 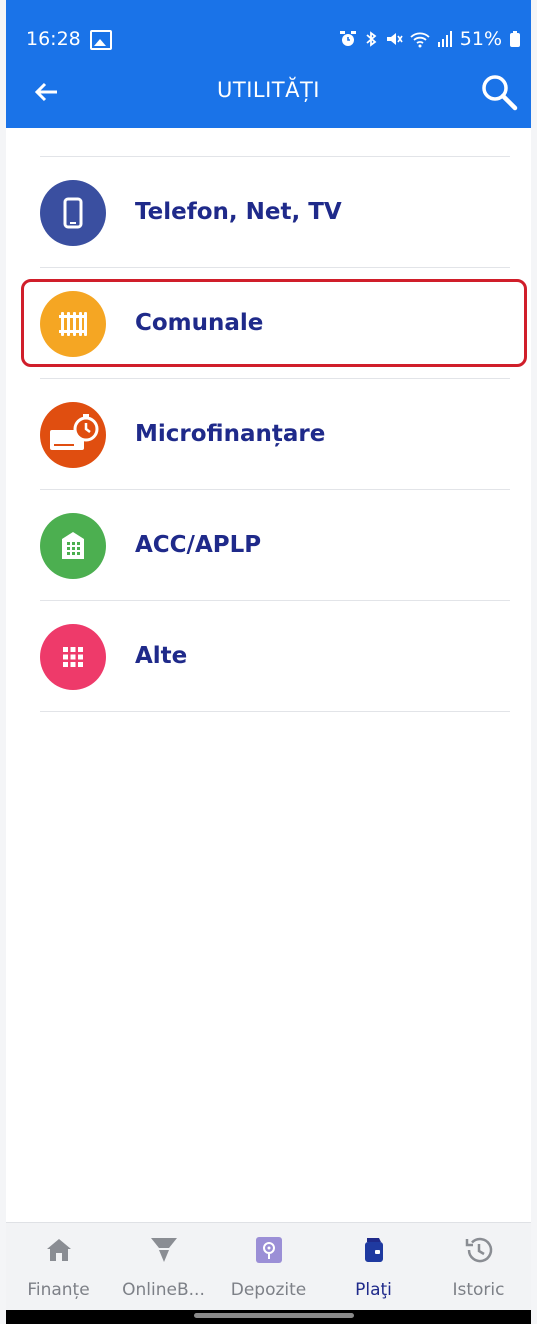 What do you see at coordinates (478, 1290) in the screenshot?
I see `nav-label: Istoric` at bounding box center [478, 1290].